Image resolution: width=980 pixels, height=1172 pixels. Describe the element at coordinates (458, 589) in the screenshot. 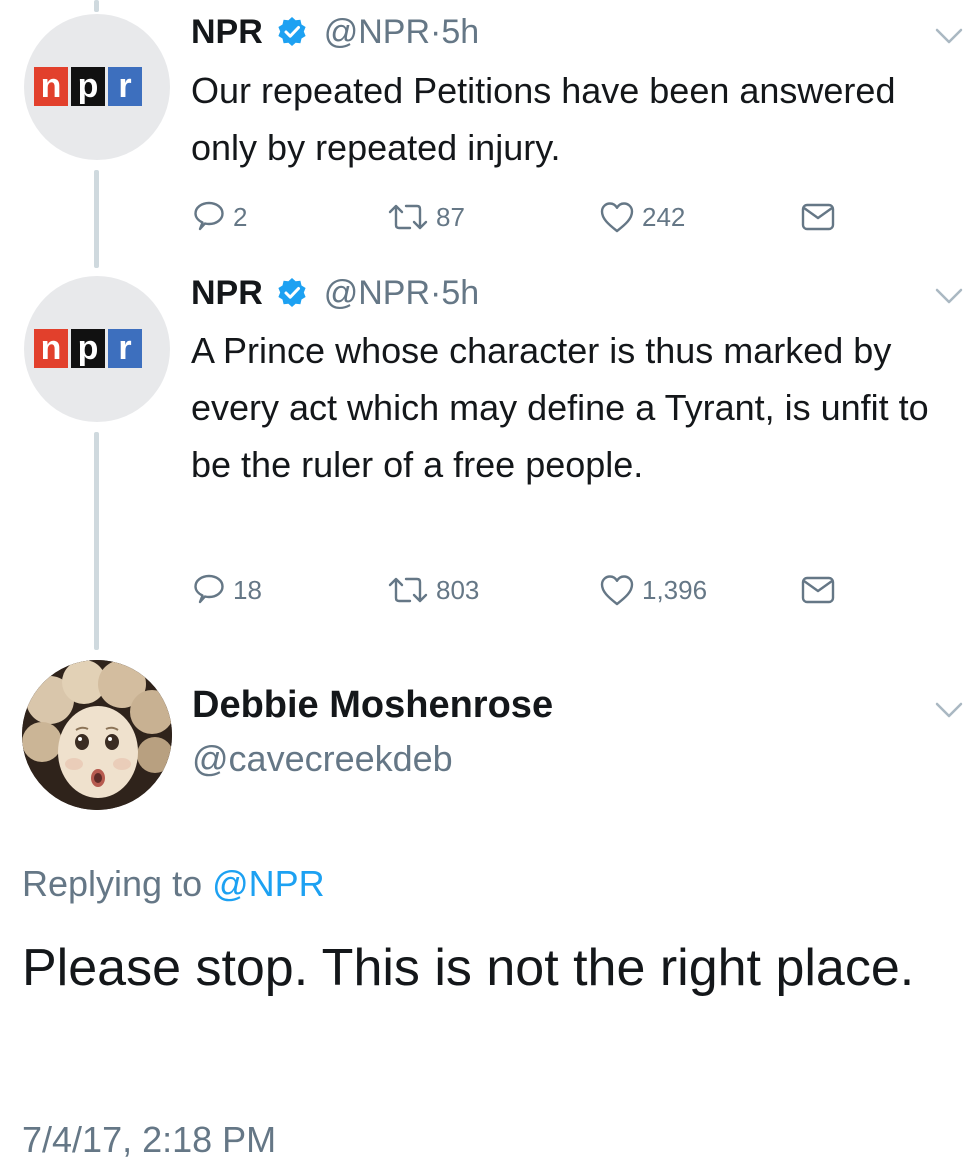

I see `retweet-count: 803` at that location.